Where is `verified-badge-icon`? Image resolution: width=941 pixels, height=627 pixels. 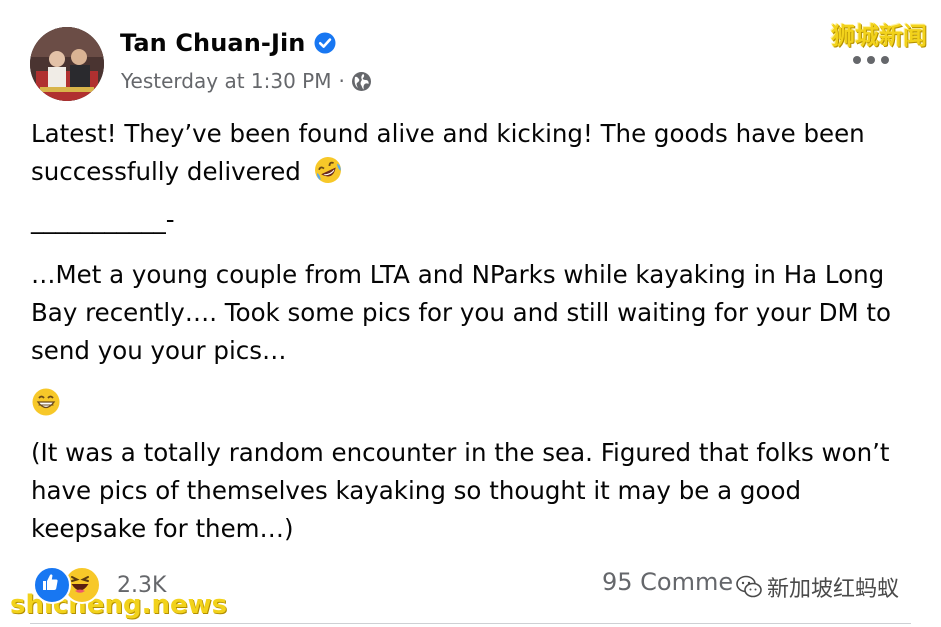 verified-badge-icon is located at coordinates (325, 43).